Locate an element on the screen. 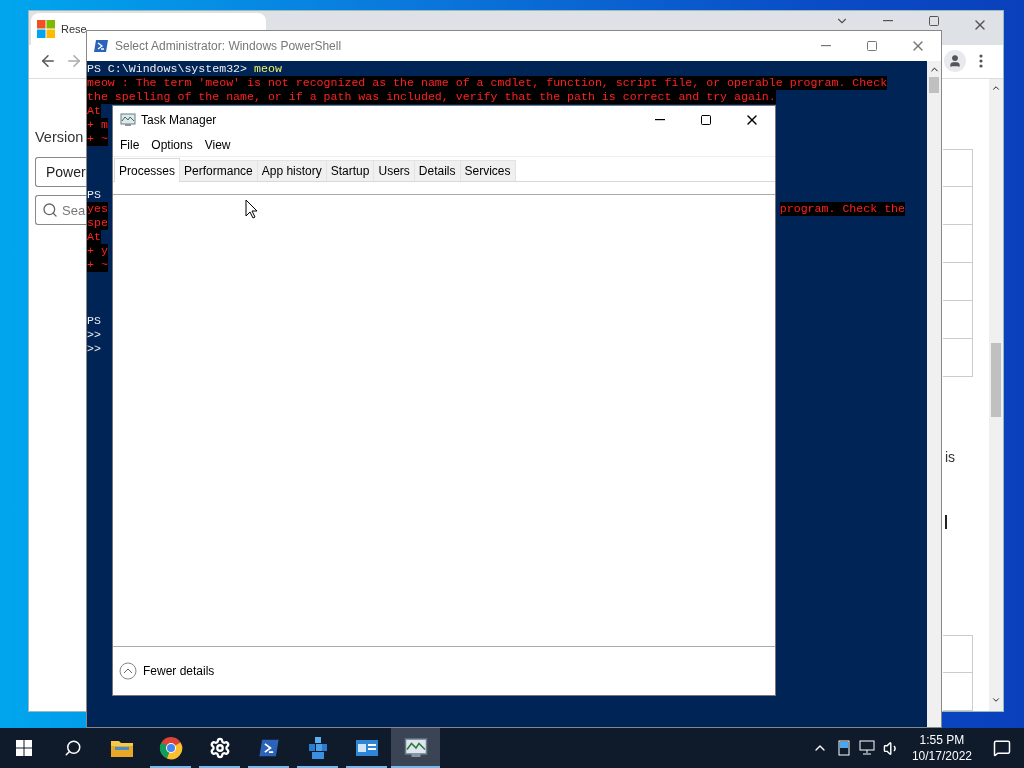  menu-item: Options is located at coordinates (172, 145).